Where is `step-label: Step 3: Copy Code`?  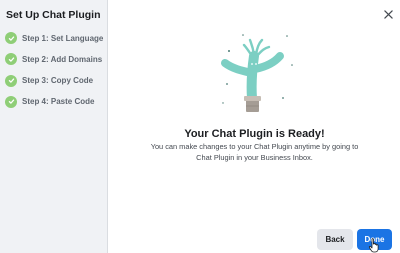 step-label: Step 3: Copy Code is located at coordinates (58, 81).